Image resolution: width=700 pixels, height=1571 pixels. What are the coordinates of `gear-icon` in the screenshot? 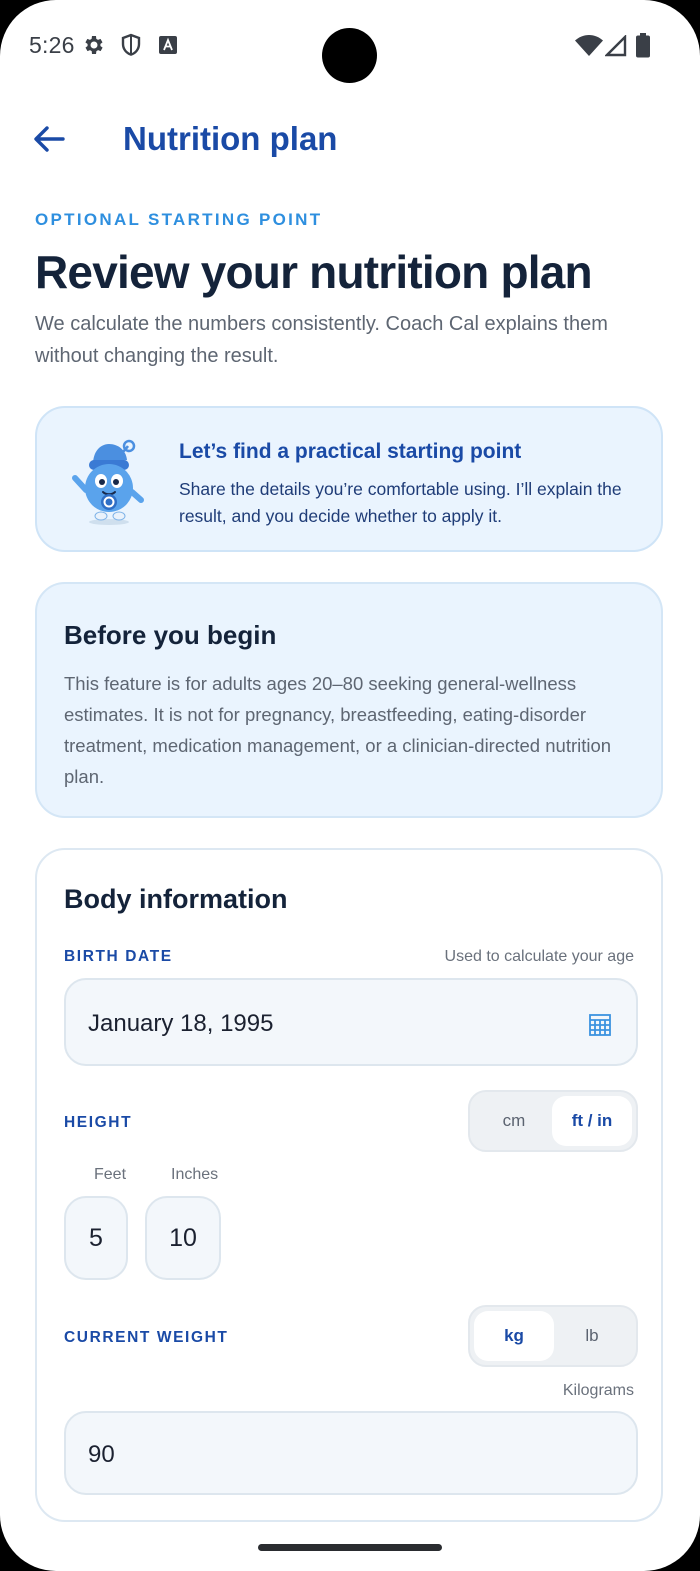 It's located at (93, 47).